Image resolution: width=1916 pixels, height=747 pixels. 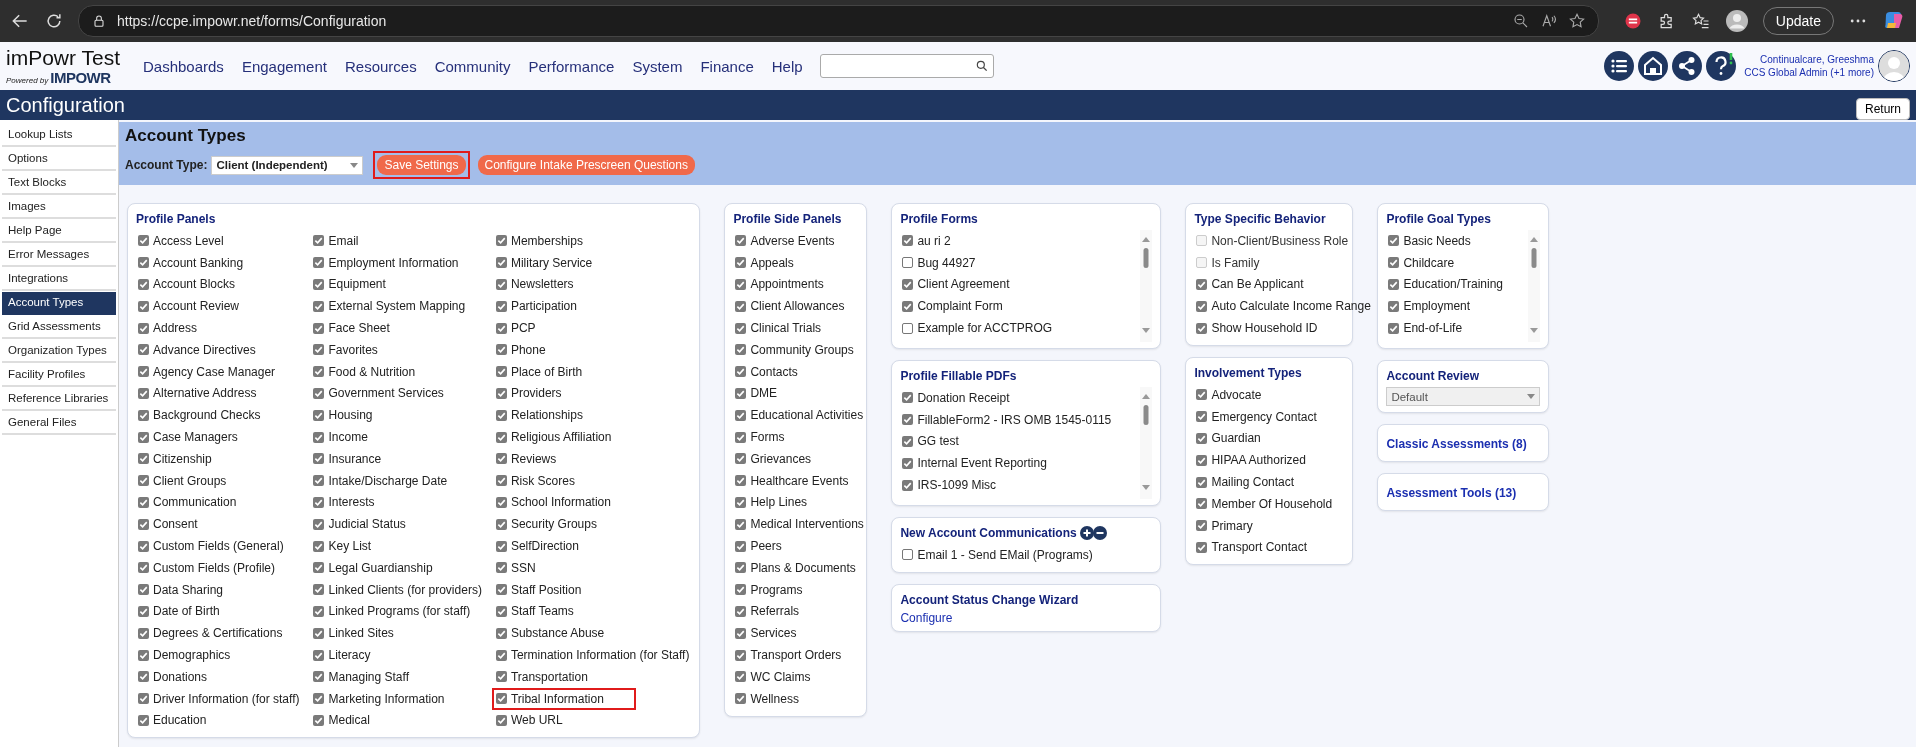 I want to click on profile-icon, so click(x=1736, y=21).